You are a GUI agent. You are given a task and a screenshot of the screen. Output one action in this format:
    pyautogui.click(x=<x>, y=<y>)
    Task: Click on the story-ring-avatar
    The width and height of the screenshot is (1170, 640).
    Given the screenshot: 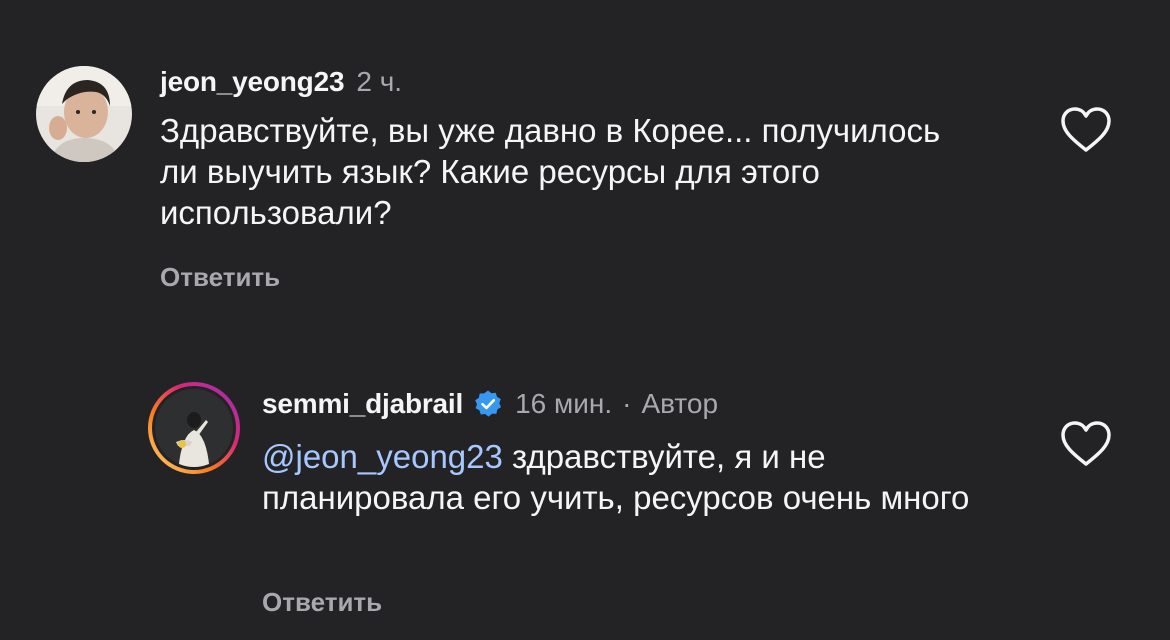 What is the action you would take?
    pyautogui.click(x=194, y=428)
    